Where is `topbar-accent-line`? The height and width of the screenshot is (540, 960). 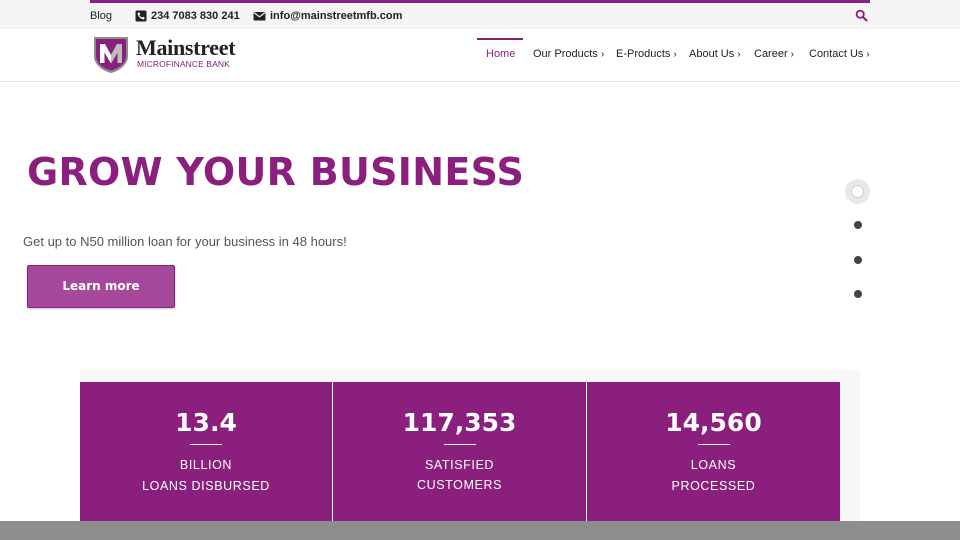 topbar-accent-line is located at coordinates (480, 1).